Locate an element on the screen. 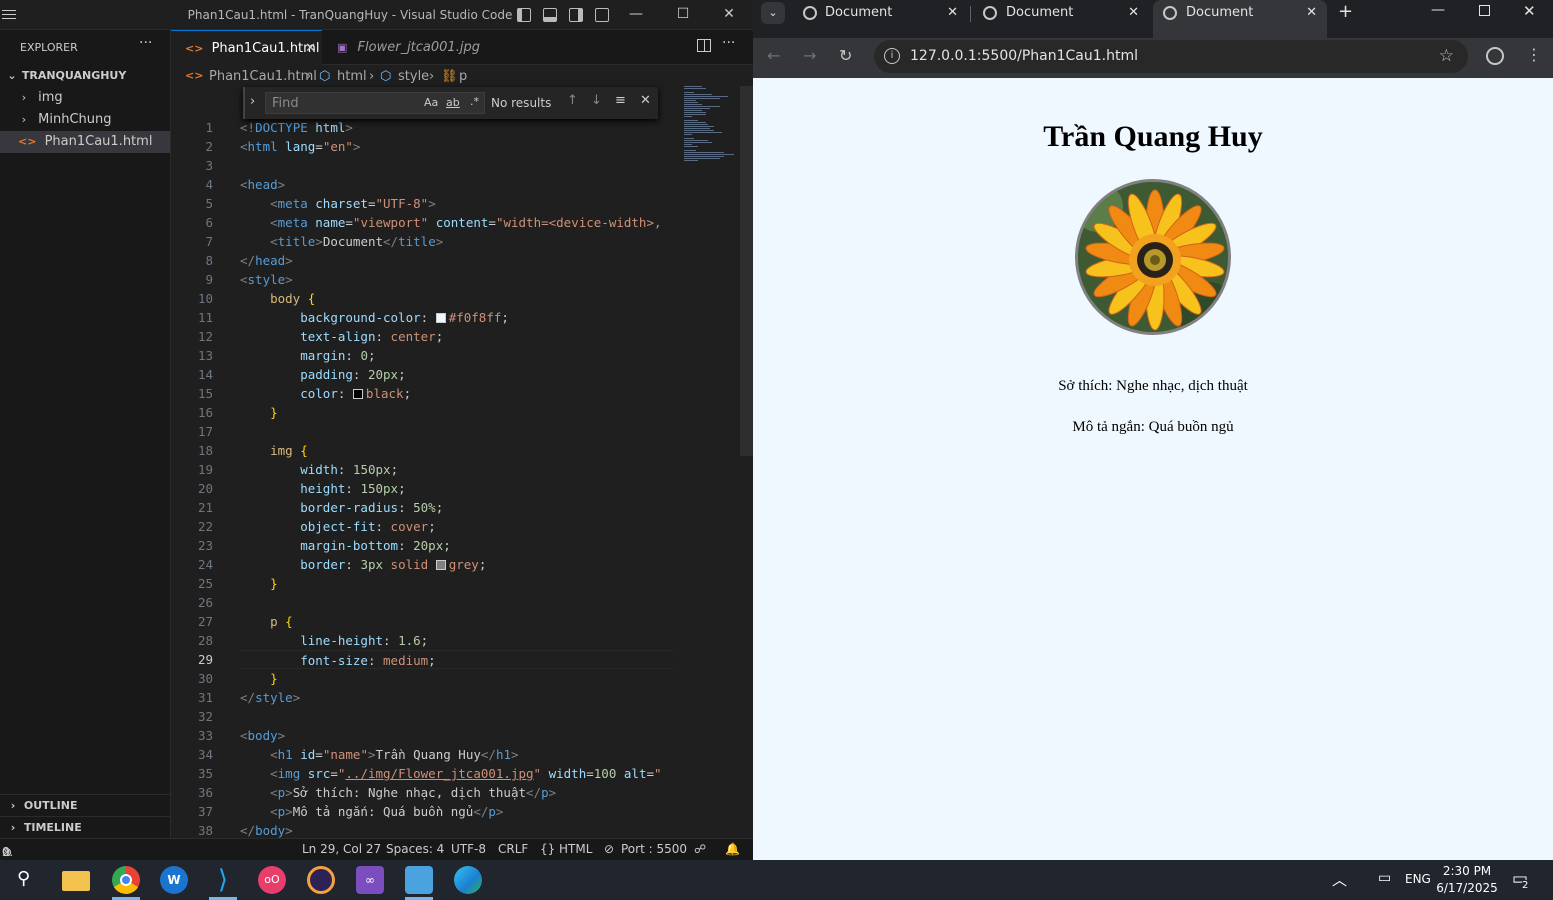 The image size is (1553, 900). find-status: No results is located at coordinates (521, 103).